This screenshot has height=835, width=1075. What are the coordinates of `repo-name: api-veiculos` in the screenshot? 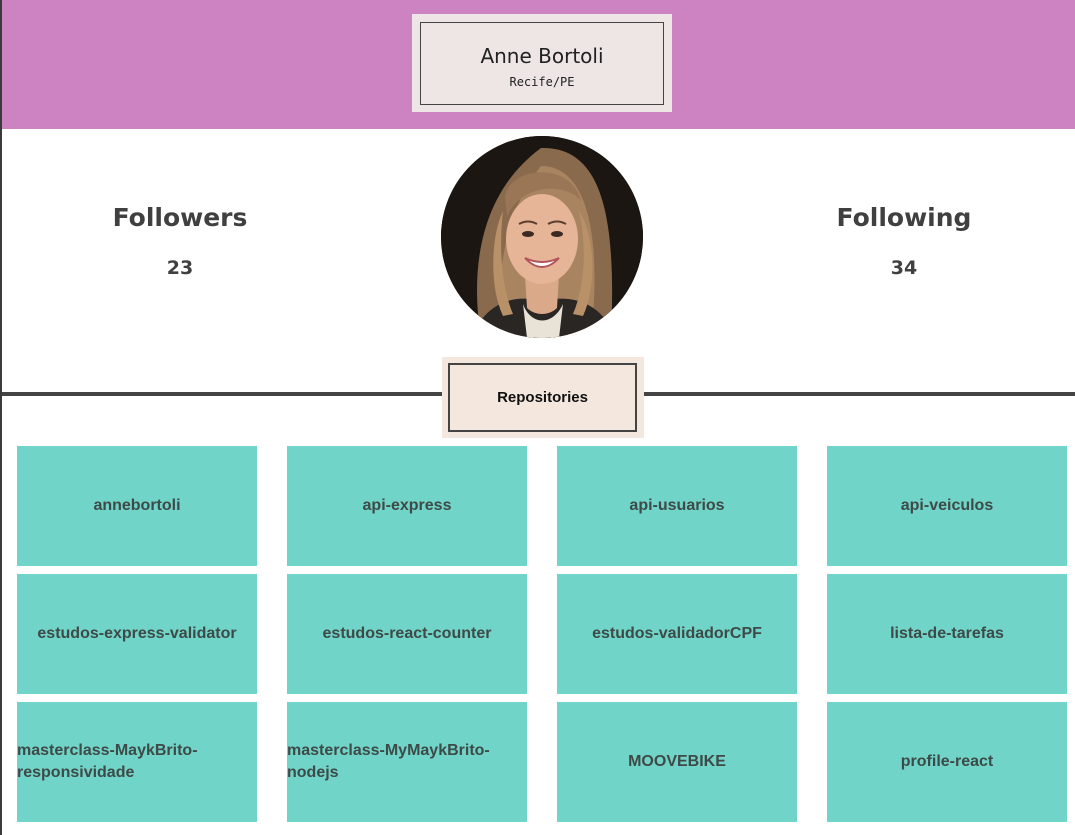 It's located at (947, 505).